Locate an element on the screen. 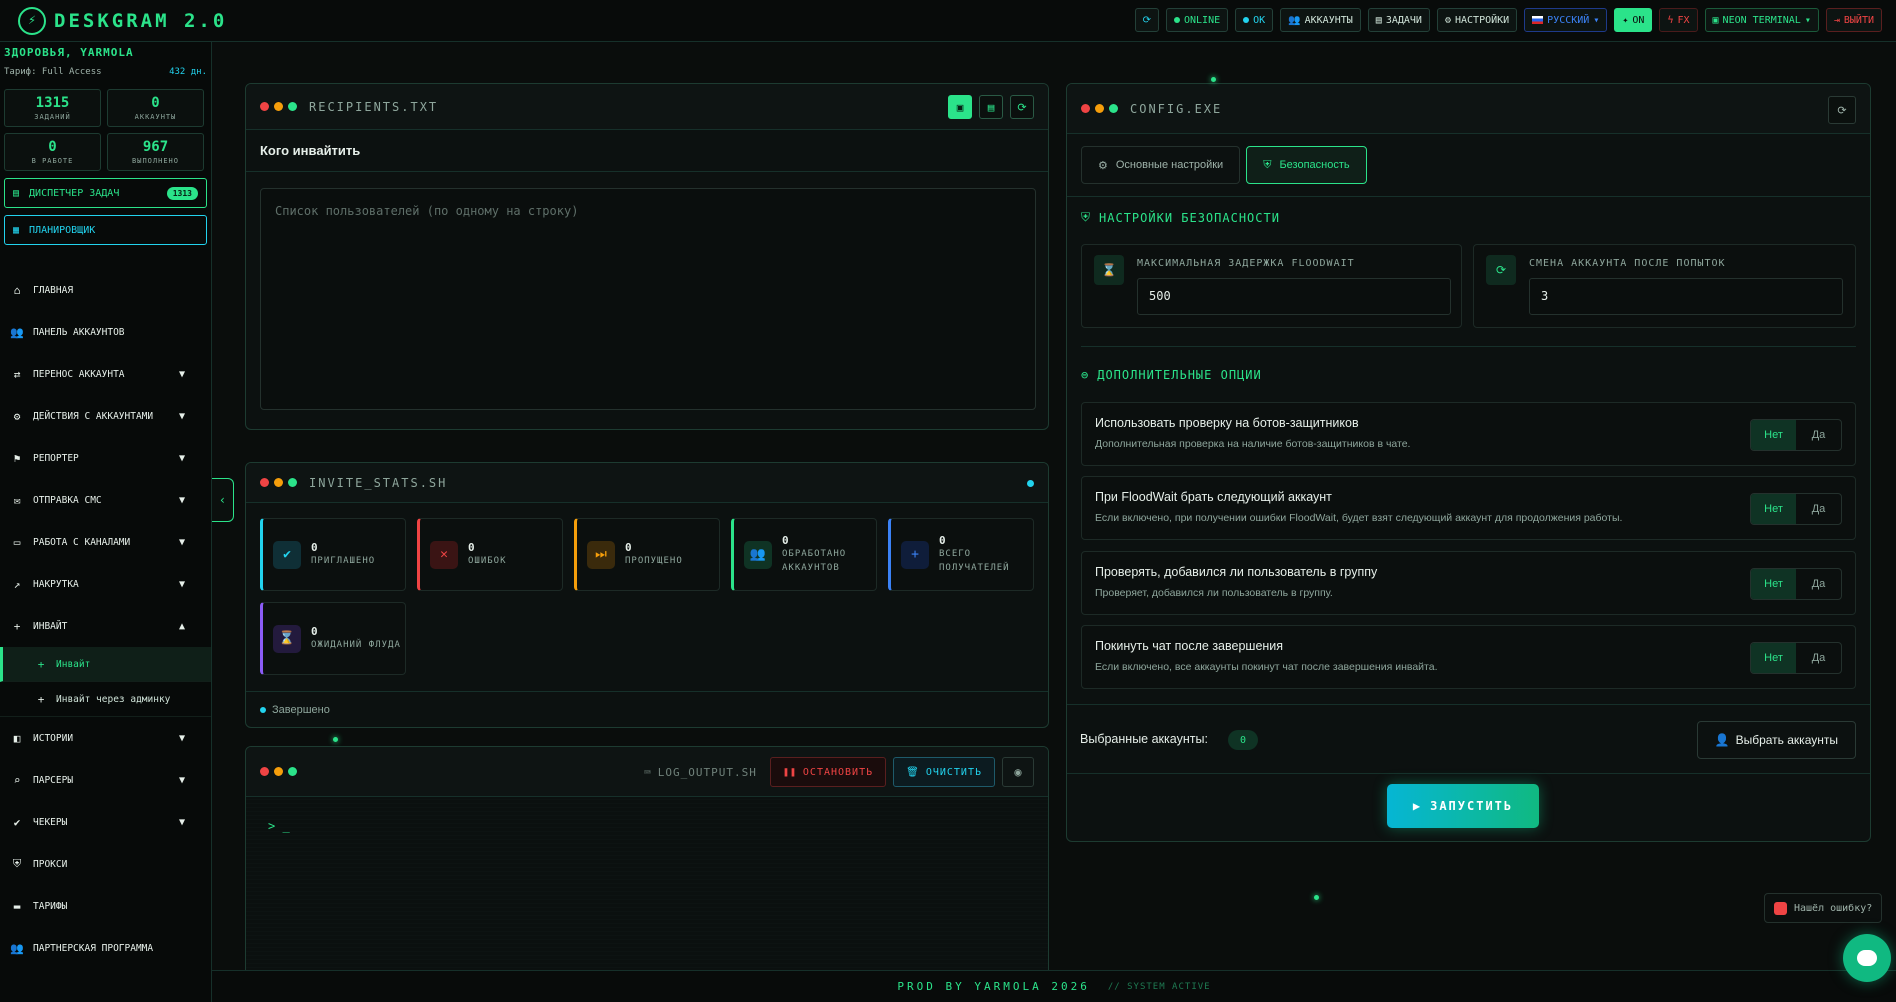  tasks-button: ▤ ЗАДАЧИ is located at coordinates (1398, 20).